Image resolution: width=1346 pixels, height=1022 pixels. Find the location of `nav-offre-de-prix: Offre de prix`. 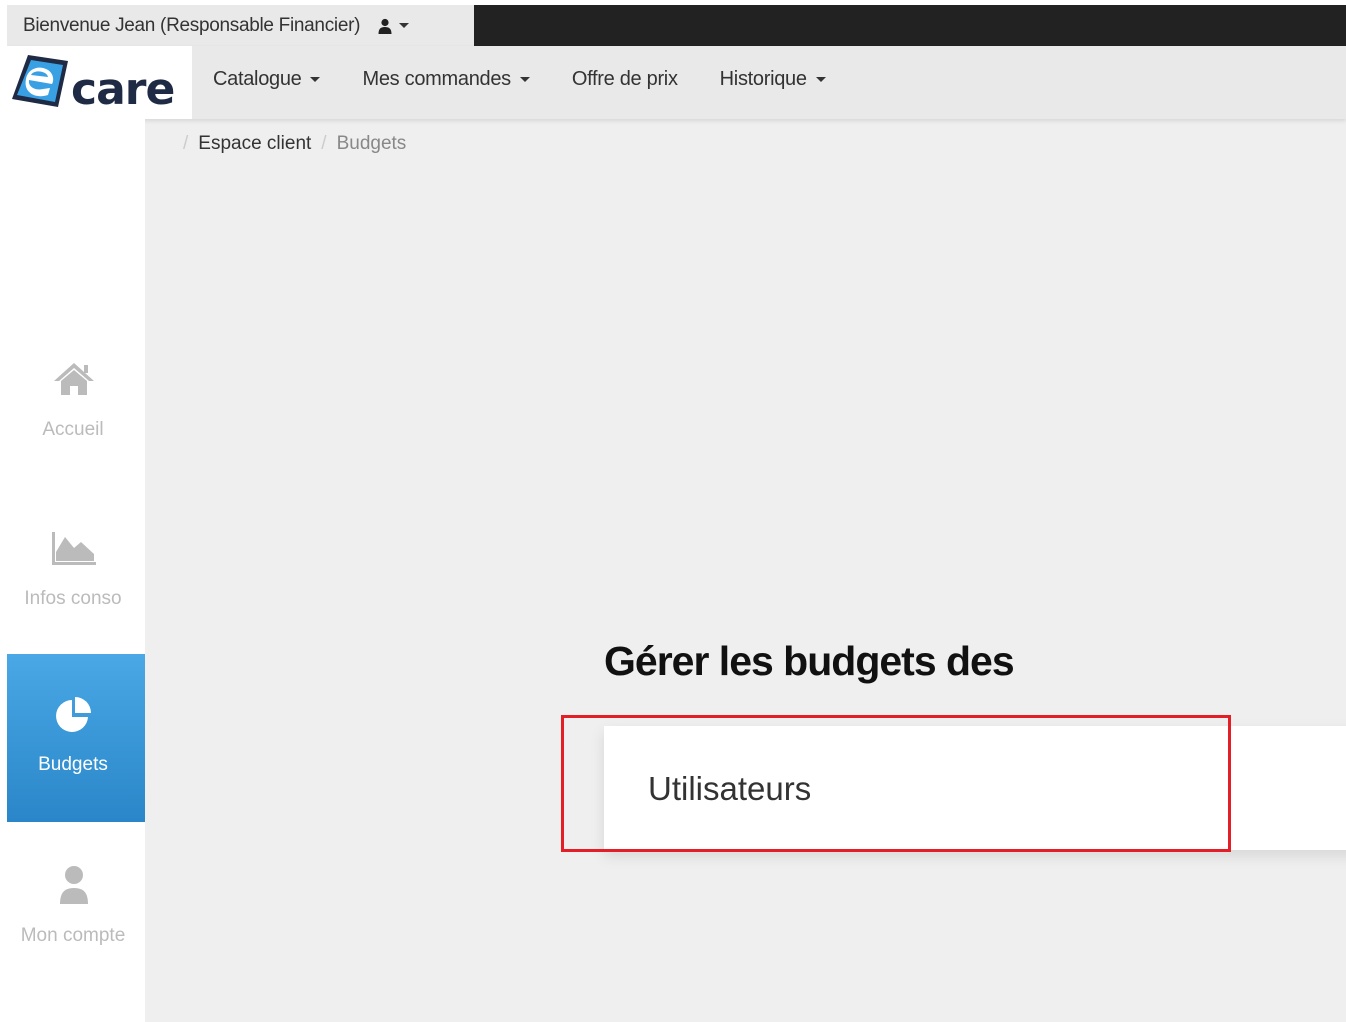

nav-offre-de-prix: Offre de prix is located at coordinates (625, 79).